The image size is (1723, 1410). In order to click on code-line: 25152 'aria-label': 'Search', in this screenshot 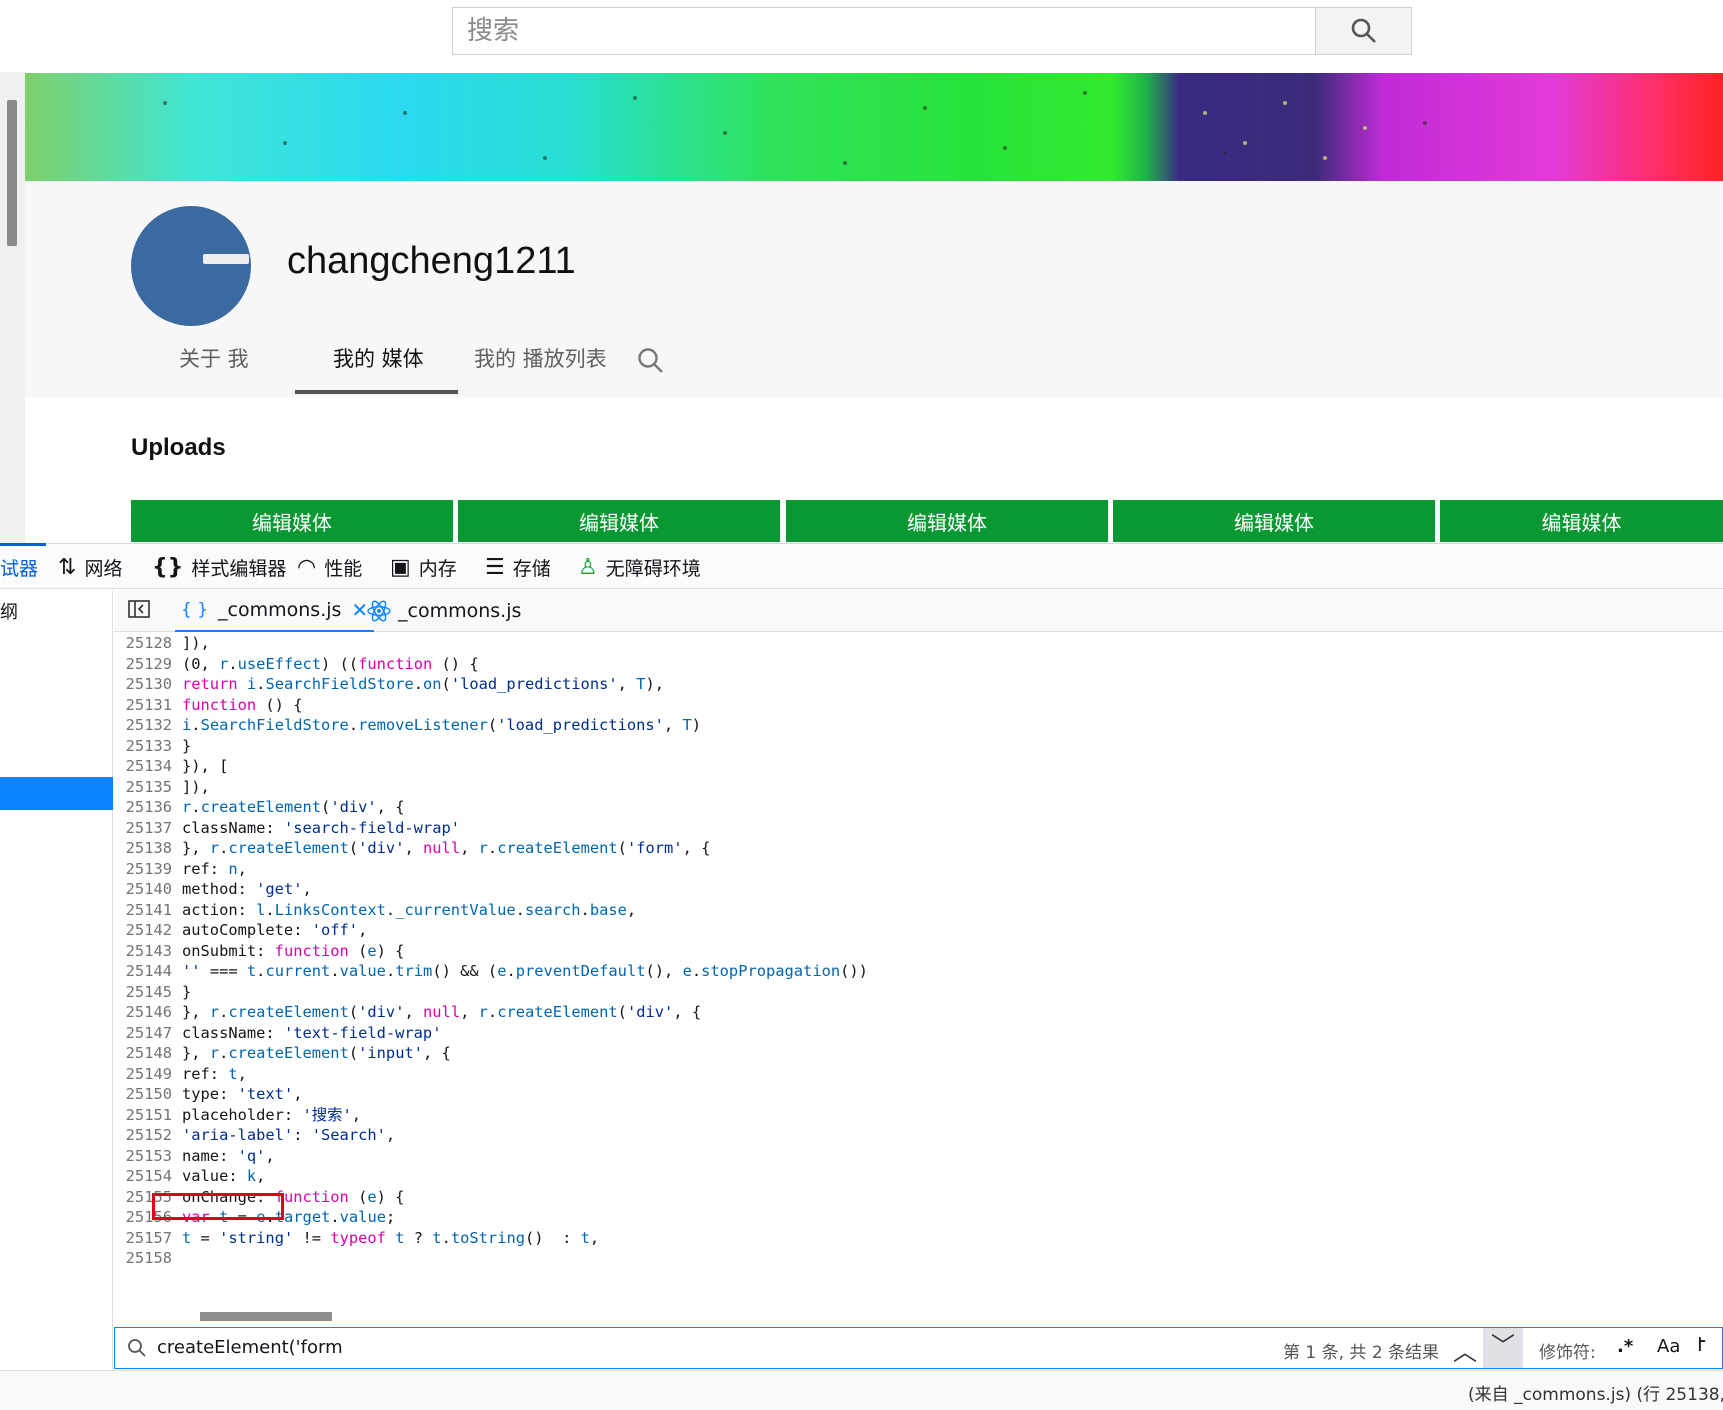, I will do `click(918, 1135)`.